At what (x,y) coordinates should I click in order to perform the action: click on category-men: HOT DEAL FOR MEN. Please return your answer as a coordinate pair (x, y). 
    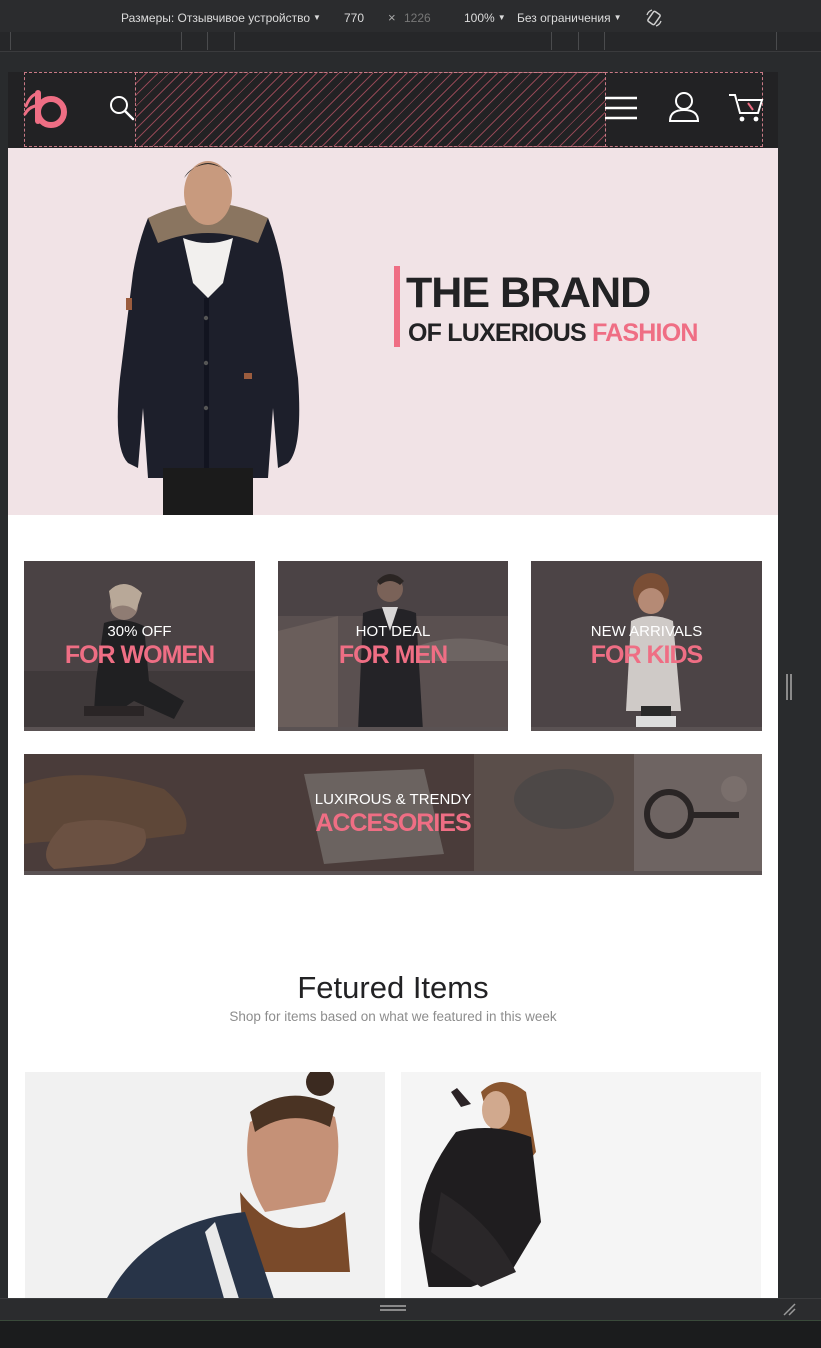
    Looking at the image, I should click on (393, 646).